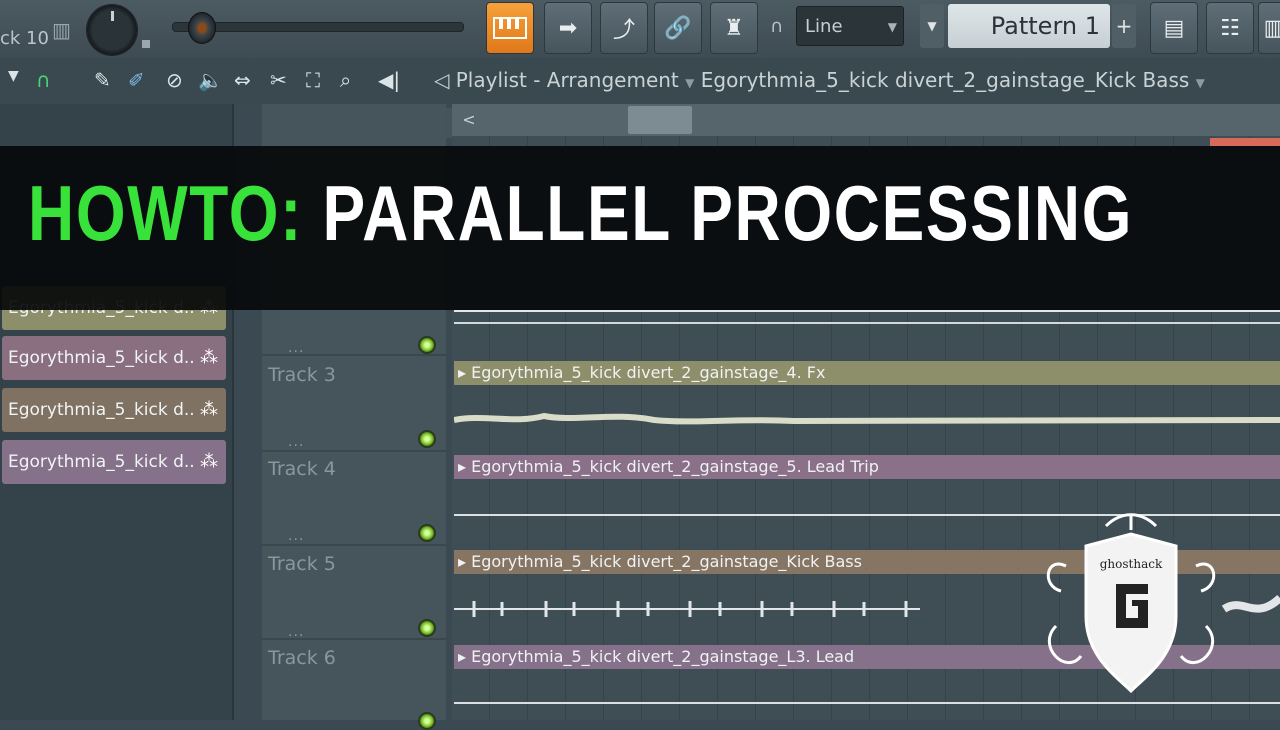 Image resolution: width=1280 pixels, height=730 pixels. What do you see at coordinates (1131, 564) in the screenshot?
I see `logo-text: ghosthack` at bounding box center [1131, 564].